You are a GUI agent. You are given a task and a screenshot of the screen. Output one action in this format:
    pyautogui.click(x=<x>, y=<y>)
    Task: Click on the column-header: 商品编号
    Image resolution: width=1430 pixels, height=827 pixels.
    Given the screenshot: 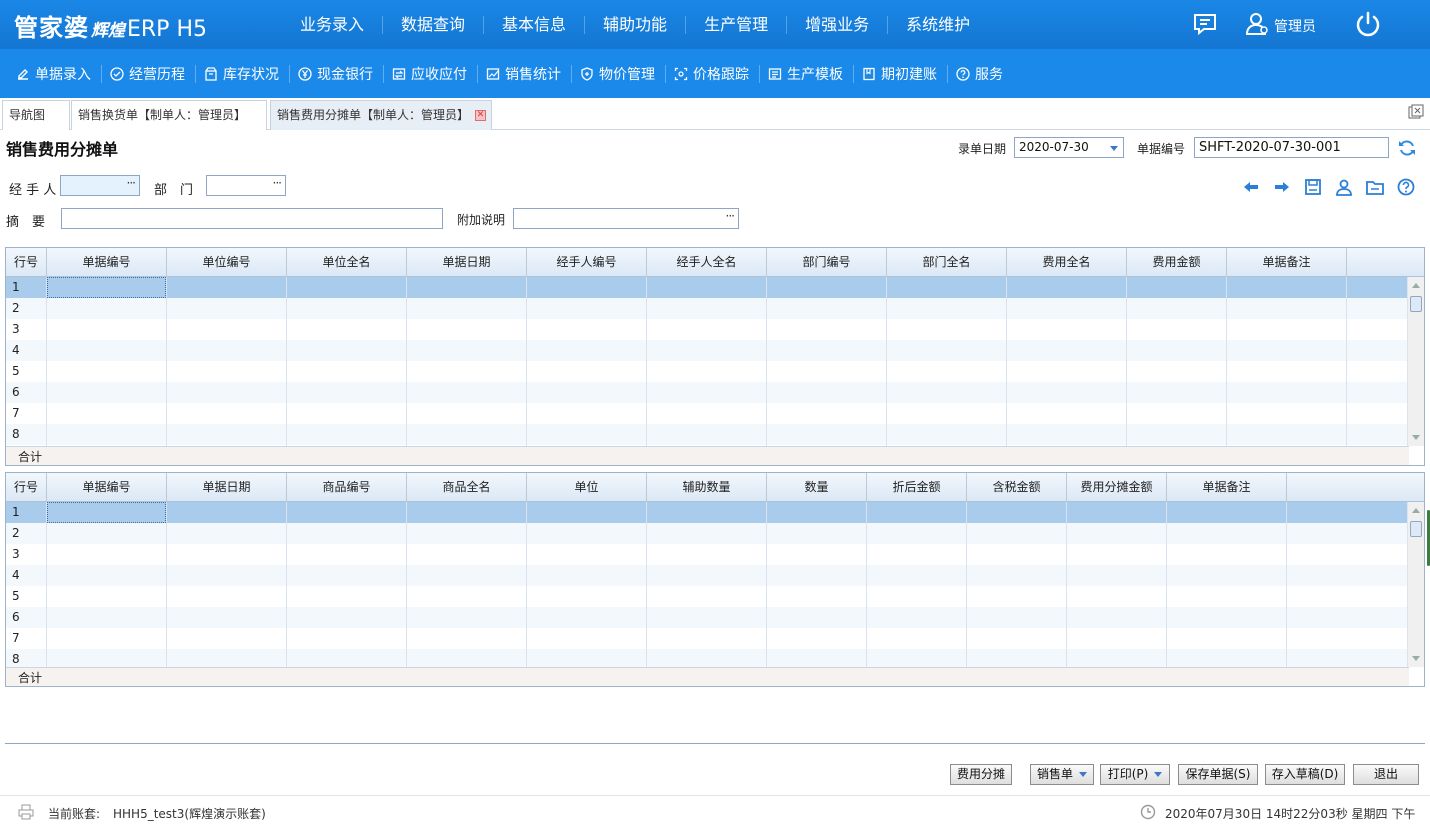 What is the action you would take?
    pyautogui.click(x=347, y=487)
    